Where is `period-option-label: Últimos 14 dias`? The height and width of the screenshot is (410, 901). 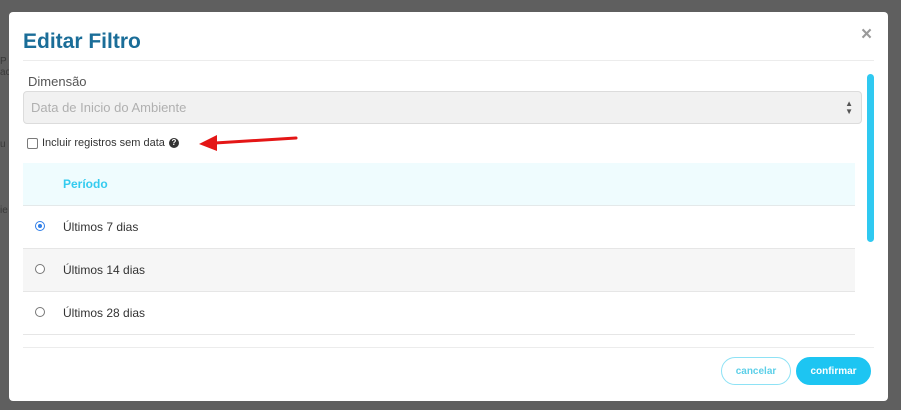 period-option-label: Últimos 14 dias is located at coordinates (104, 270).